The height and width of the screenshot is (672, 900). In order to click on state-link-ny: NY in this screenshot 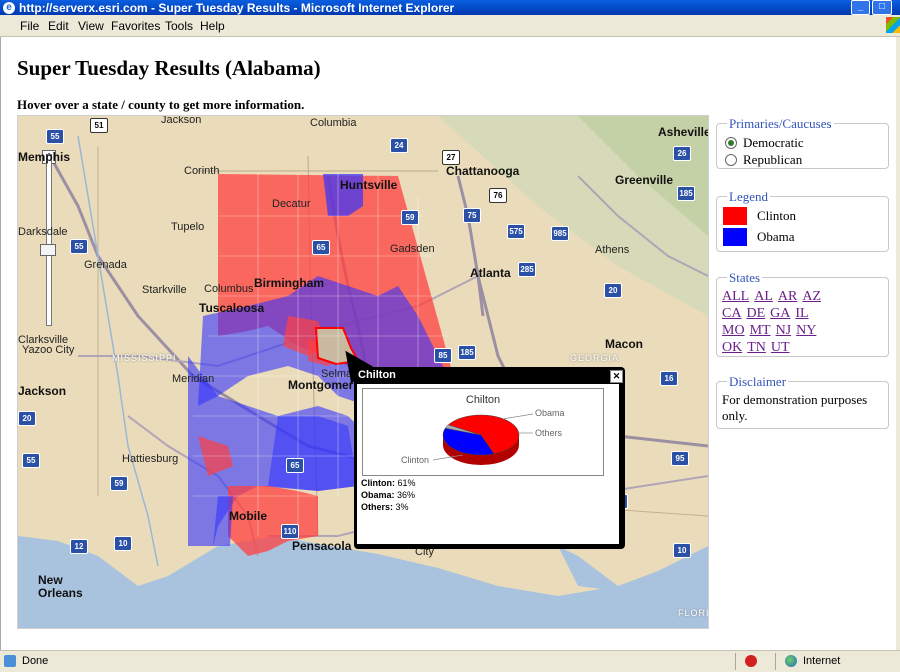, I will do `click(806, 330)`.